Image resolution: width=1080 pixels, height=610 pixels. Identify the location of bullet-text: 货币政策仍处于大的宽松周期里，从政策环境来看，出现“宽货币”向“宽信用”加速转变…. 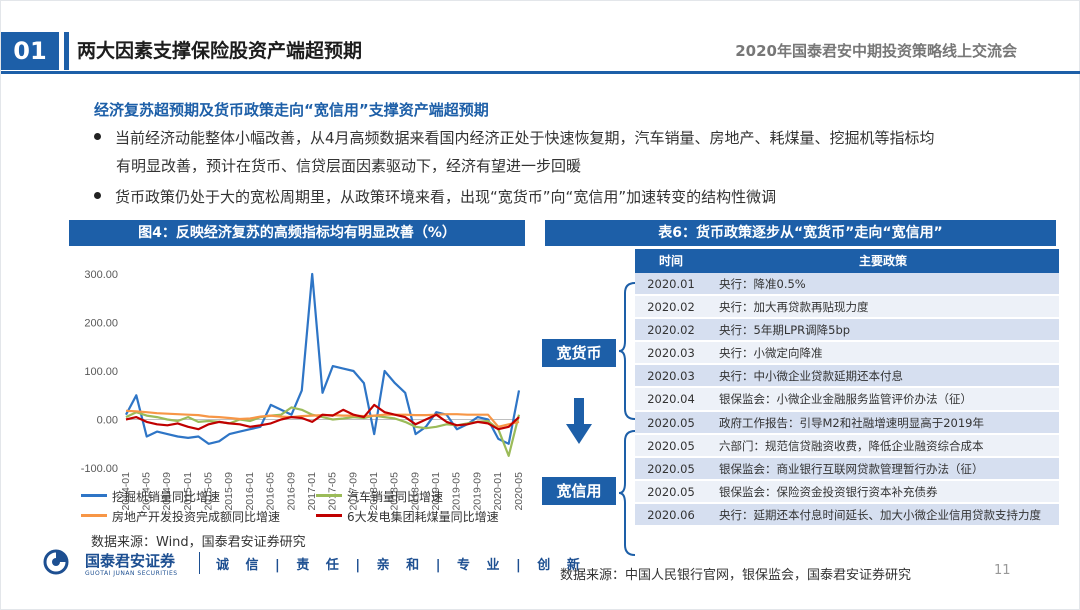
(446, 197).